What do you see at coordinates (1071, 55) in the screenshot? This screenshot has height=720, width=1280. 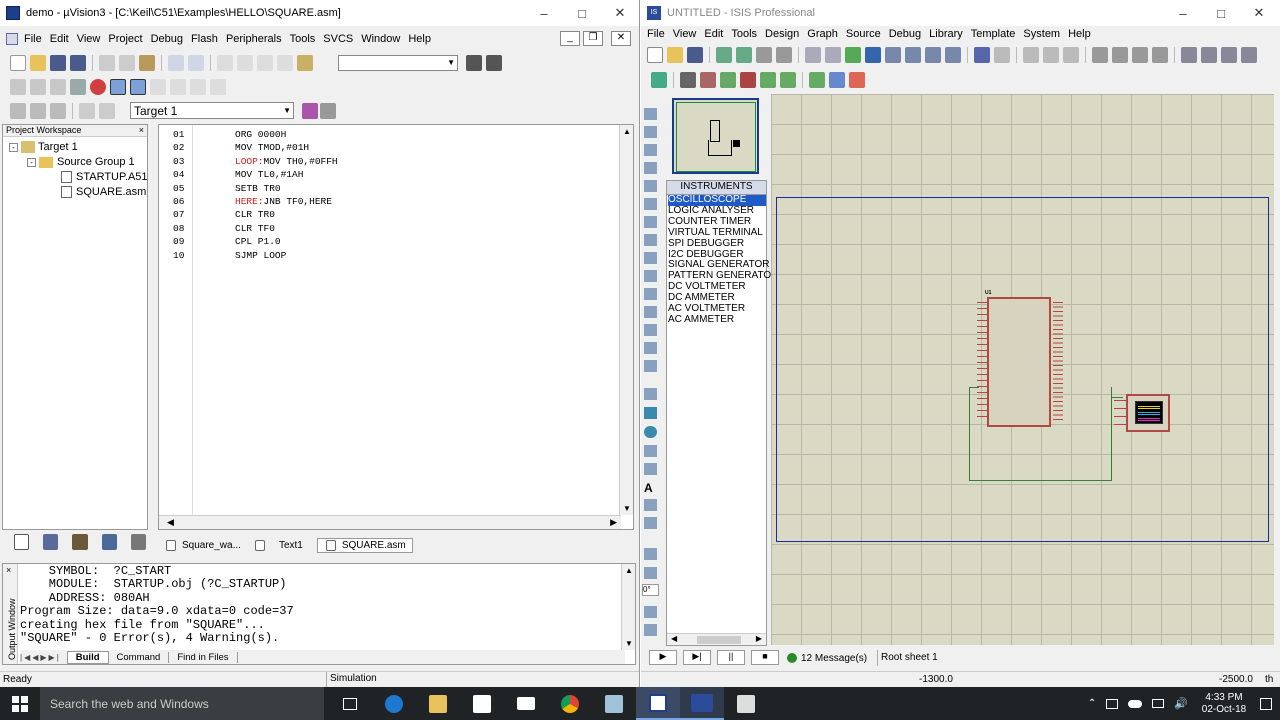 I see `paste-icon` at bounding box center [1071, 55].